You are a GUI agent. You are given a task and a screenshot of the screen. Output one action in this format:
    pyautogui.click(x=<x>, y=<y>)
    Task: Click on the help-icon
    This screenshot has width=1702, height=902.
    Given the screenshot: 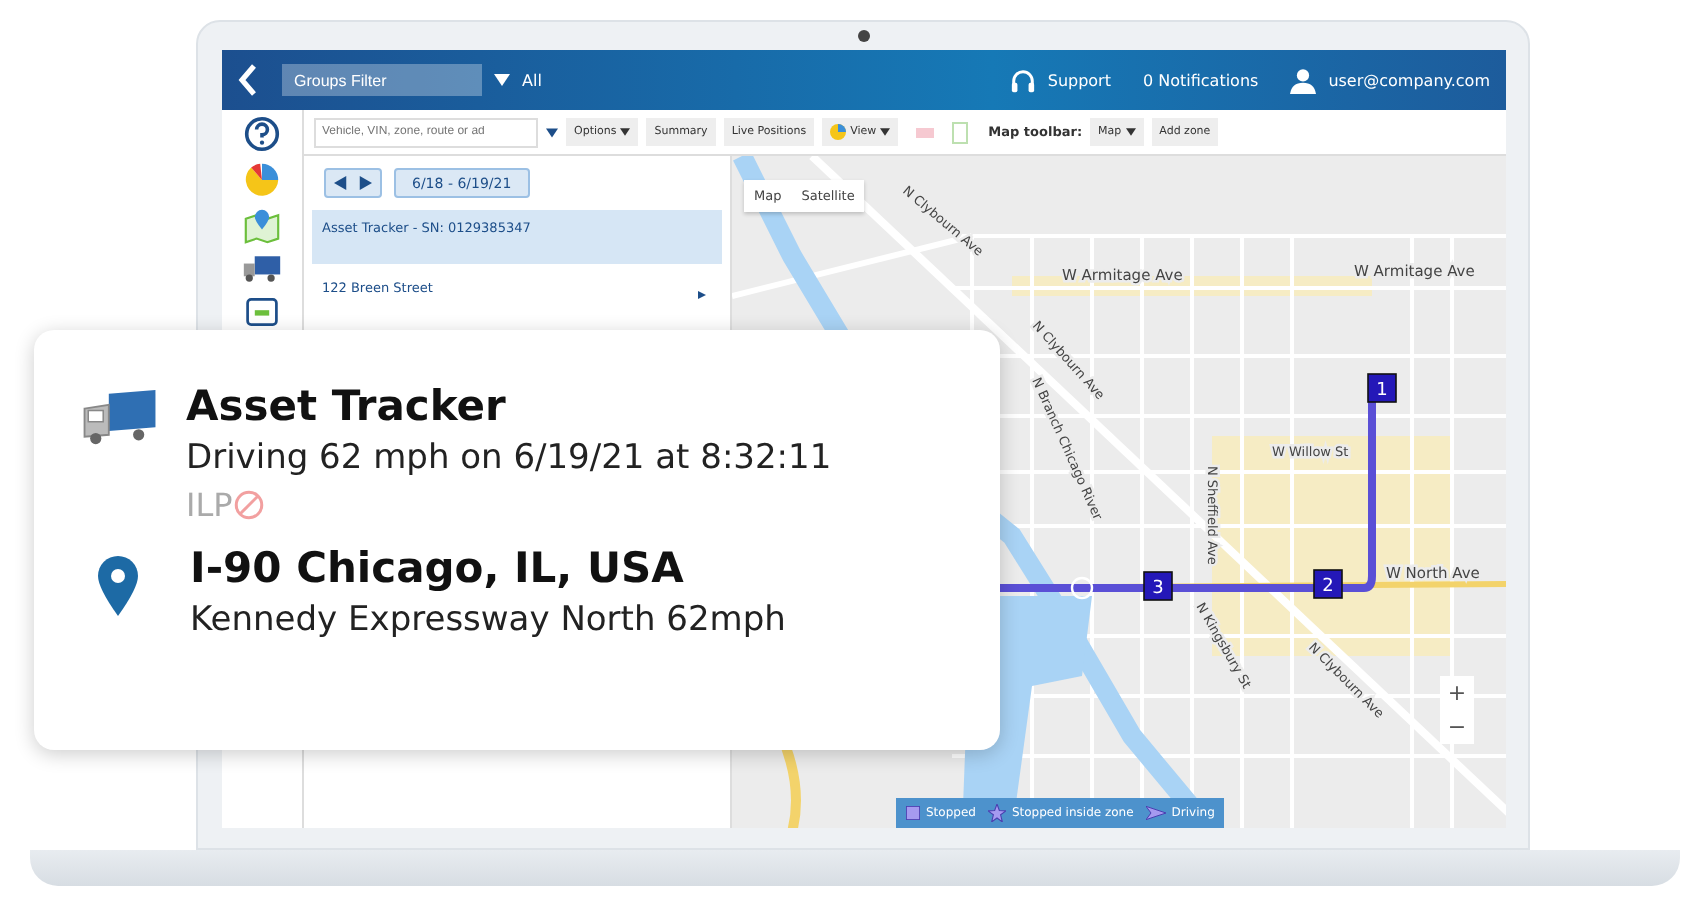 What is the action you would take?
    pyautogui.click(x=262, y=134)
    